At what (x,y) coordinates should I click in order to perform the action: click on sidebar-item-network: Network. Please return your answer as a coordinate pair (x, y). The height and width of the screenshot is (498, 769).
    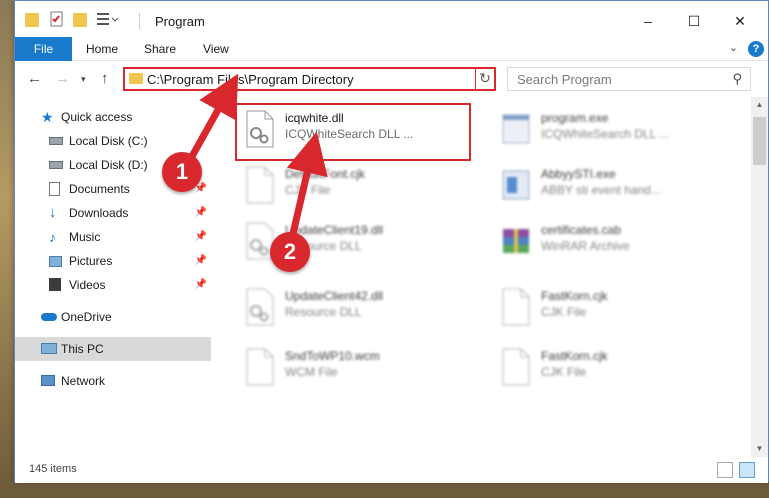
    Looking at the image, I should click on (113, 381).